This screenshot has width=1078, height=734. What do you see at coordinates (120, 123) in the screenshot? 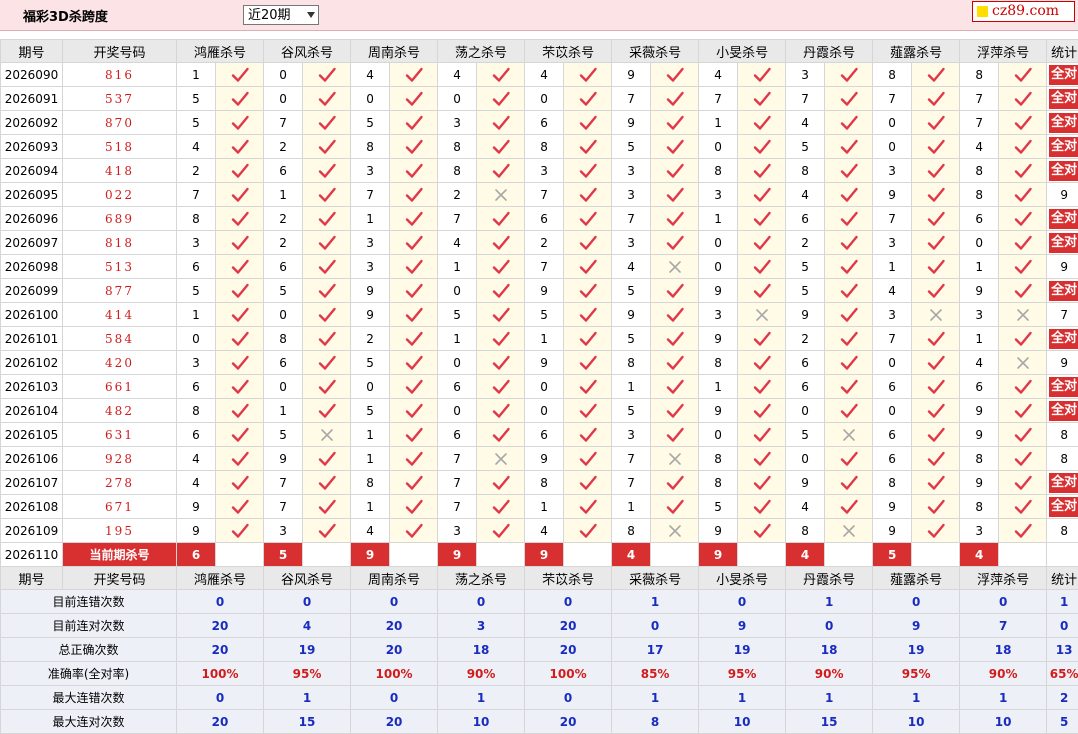
I see `draw-number-cell: 870` at bounding box center [120, 123].